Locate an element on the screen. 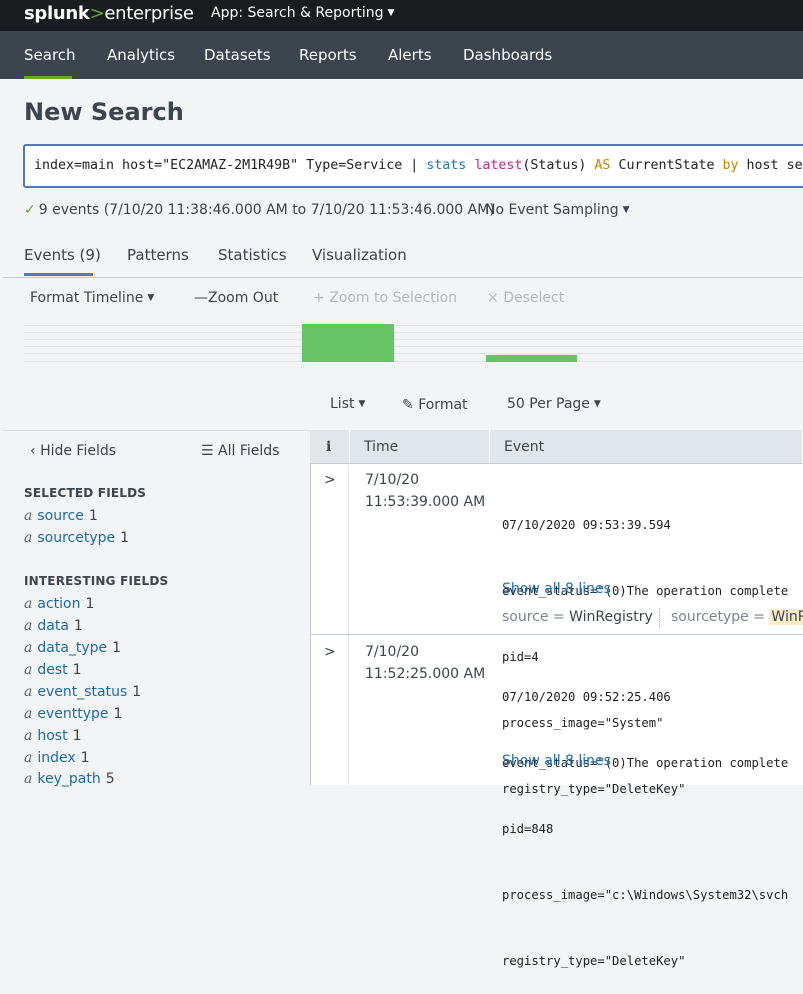 The width and height of the screenshot is (803, 994). field-name: index is located at coordinates (56, 758).